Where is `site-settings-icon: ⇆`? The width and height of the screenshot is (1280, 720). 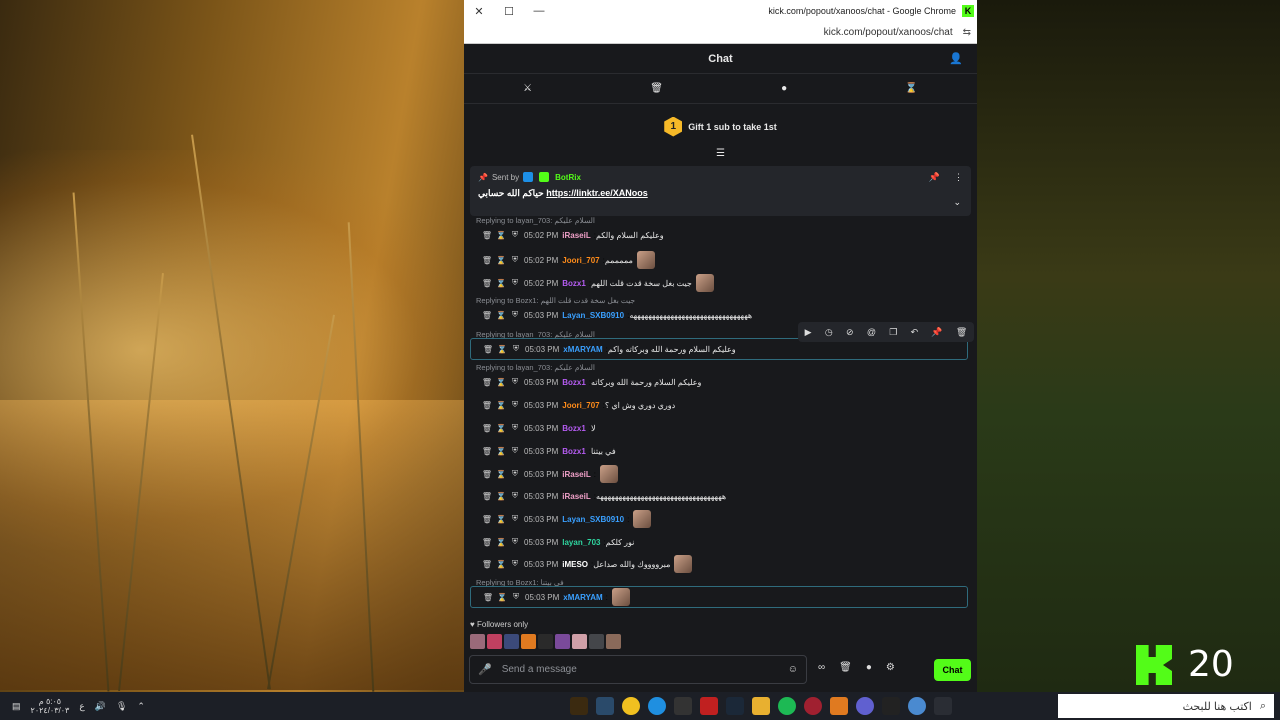
site-settings-icon: ⇆ is located at coordinates (967, 32).